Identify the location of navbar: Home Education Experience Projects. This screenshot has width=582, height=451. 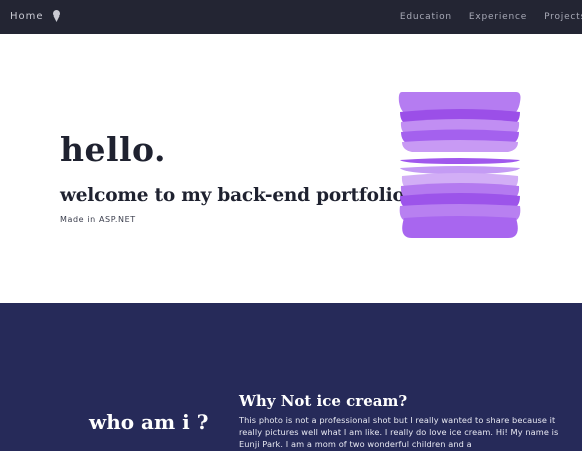
(291, 17).